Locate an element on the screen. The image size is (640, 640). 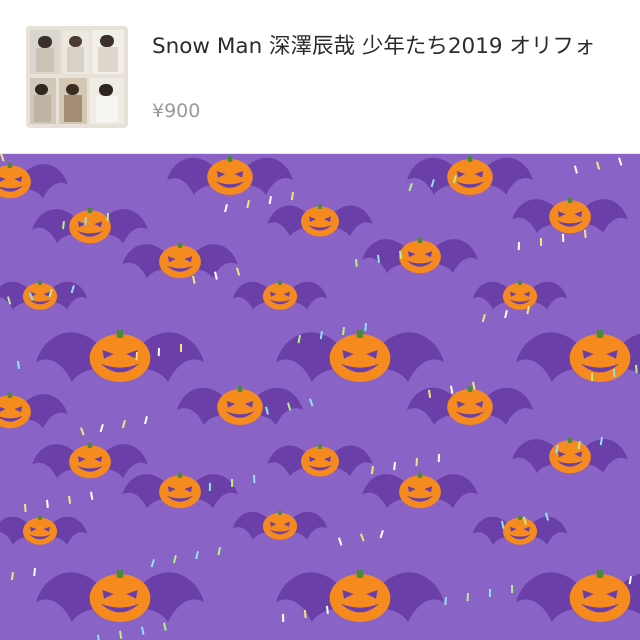
product-photo-thumbnail-icon is located at coordinates (77, 77).